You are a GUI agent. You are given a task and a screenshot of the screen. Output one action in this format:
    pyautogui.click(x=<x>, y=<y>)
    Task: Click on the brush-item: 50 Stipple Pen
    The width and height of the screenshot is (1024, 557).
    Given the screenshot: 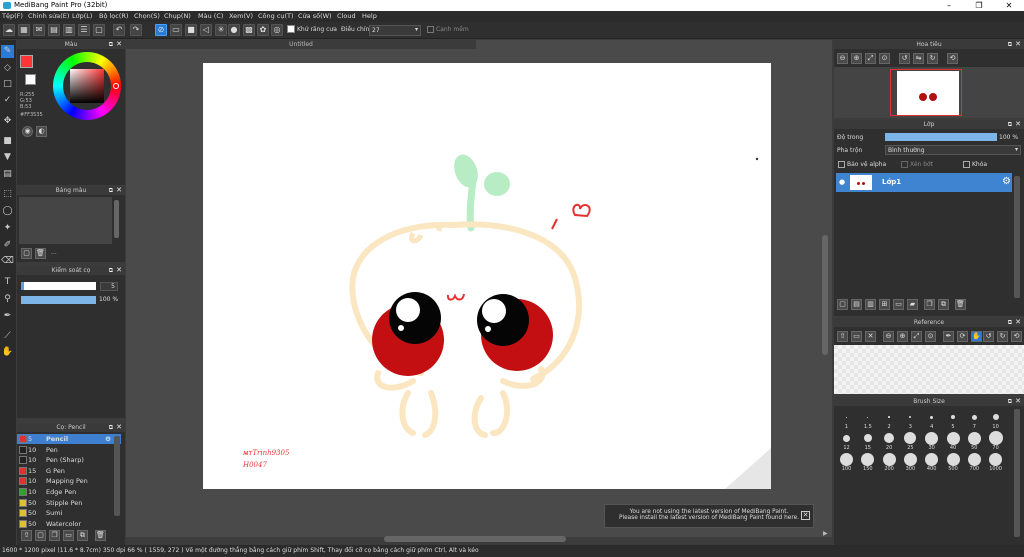 What is the action you would take?
    pyautogui.click(x=69, y=503)
    